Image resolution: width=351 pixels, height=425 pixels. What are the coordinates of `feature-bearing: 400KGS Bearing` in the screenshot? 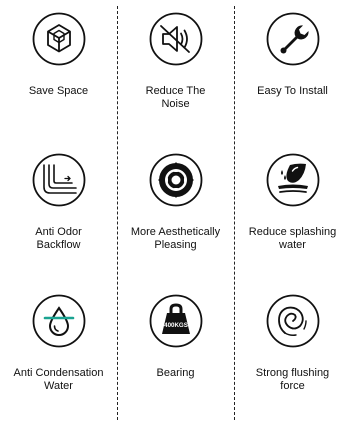 It's located at (175, 354).